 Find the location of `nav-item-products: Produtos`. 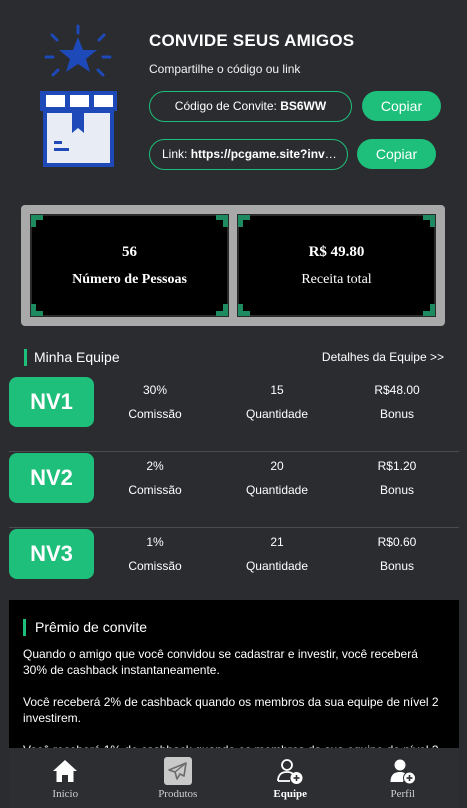

nav-item-products: Produtos is located at coordinates (178, 778).